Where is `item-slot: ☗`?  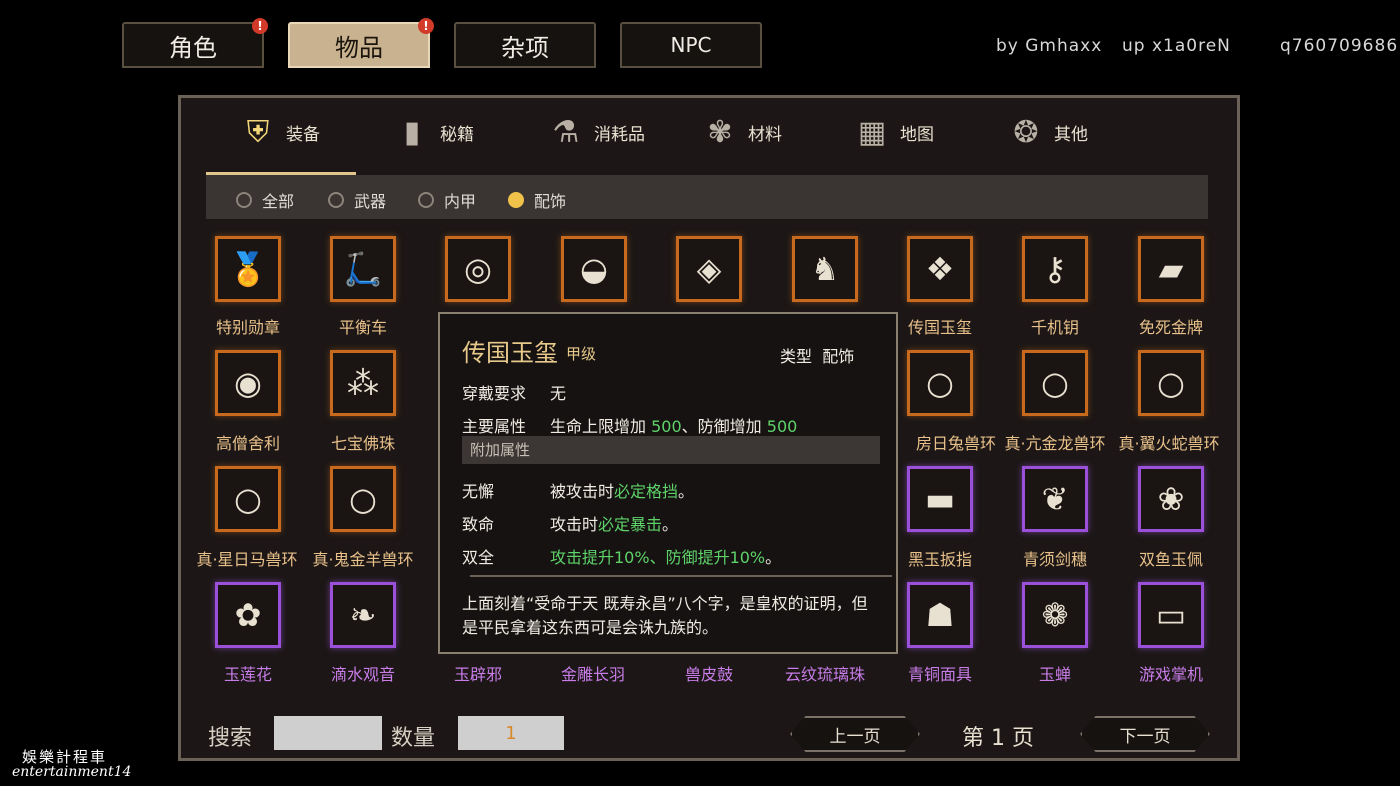 item-slot: ☗ is located at coordinates (940, 615).